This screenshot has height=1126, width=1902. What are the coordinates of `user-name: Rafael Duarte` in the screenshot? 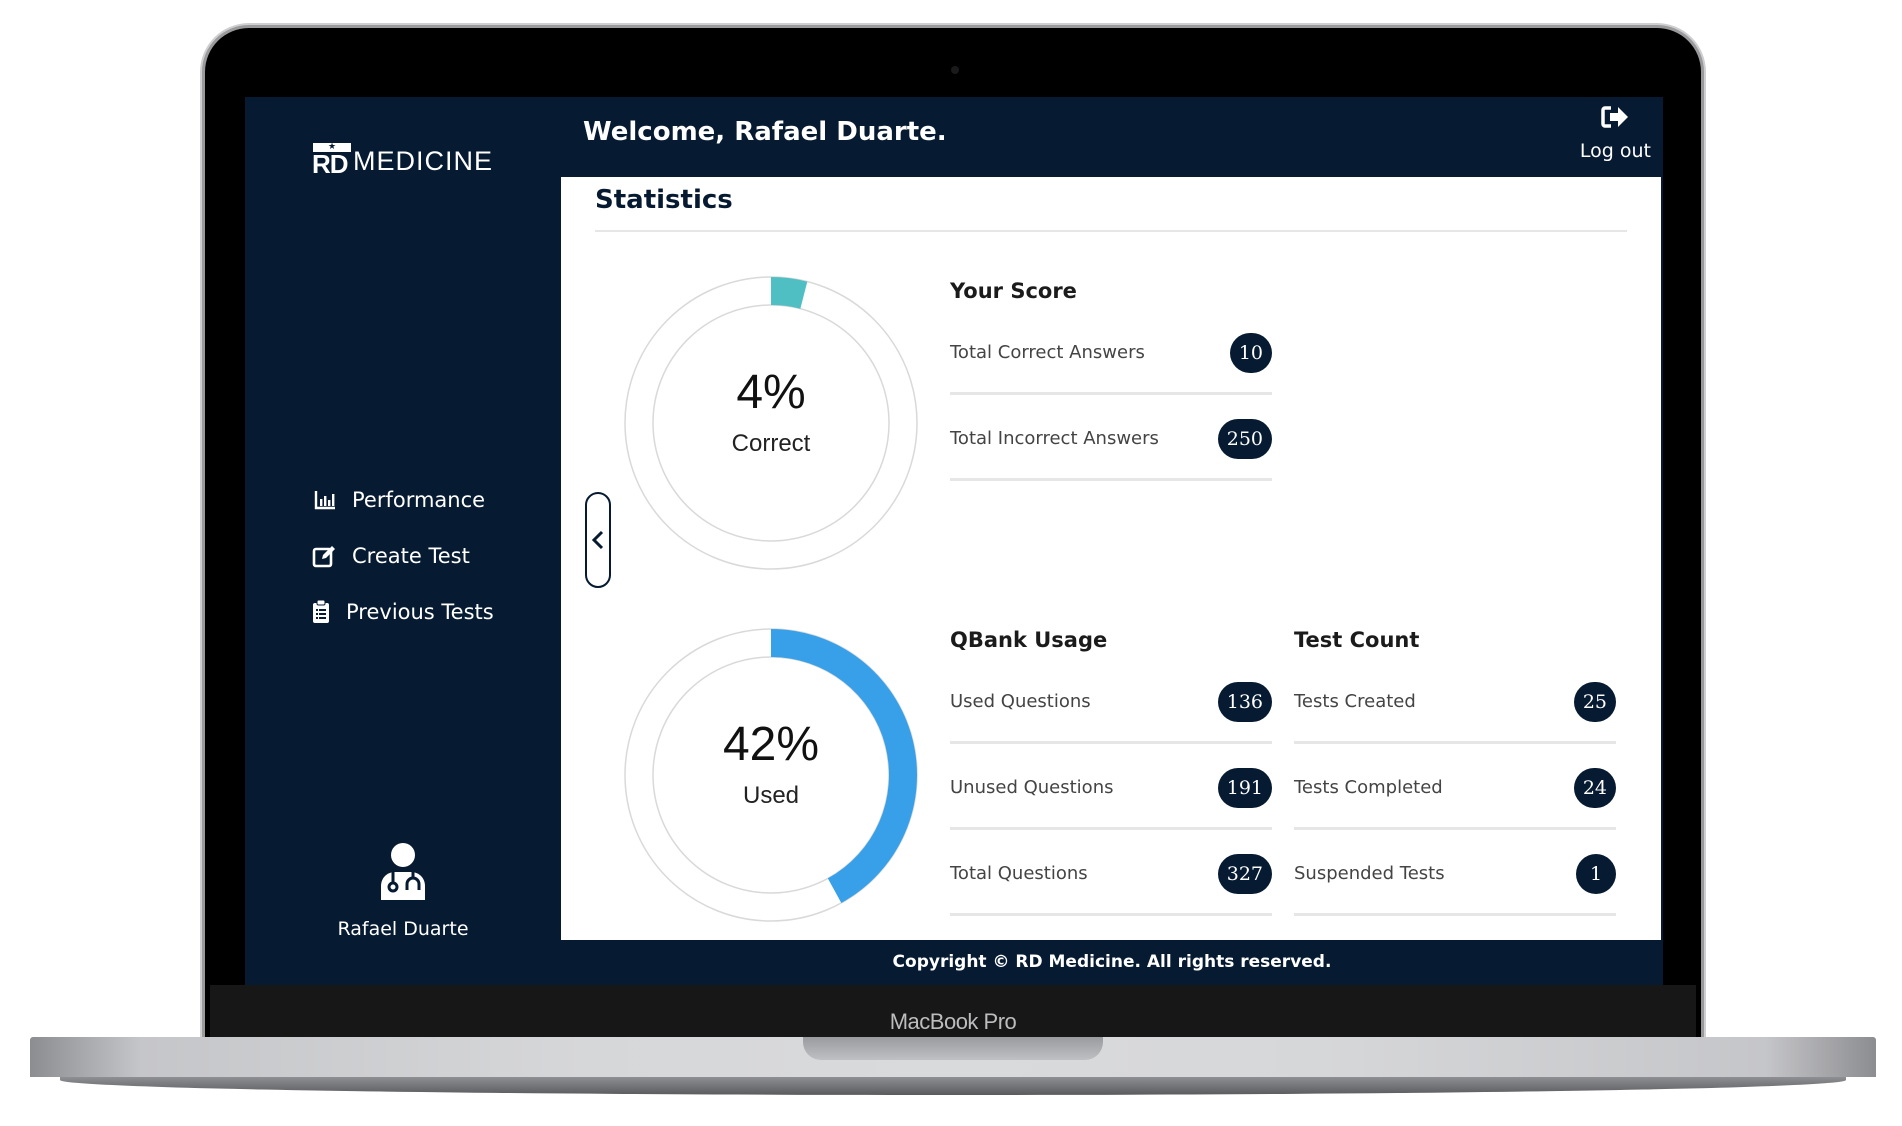 It's located at (403, 929).